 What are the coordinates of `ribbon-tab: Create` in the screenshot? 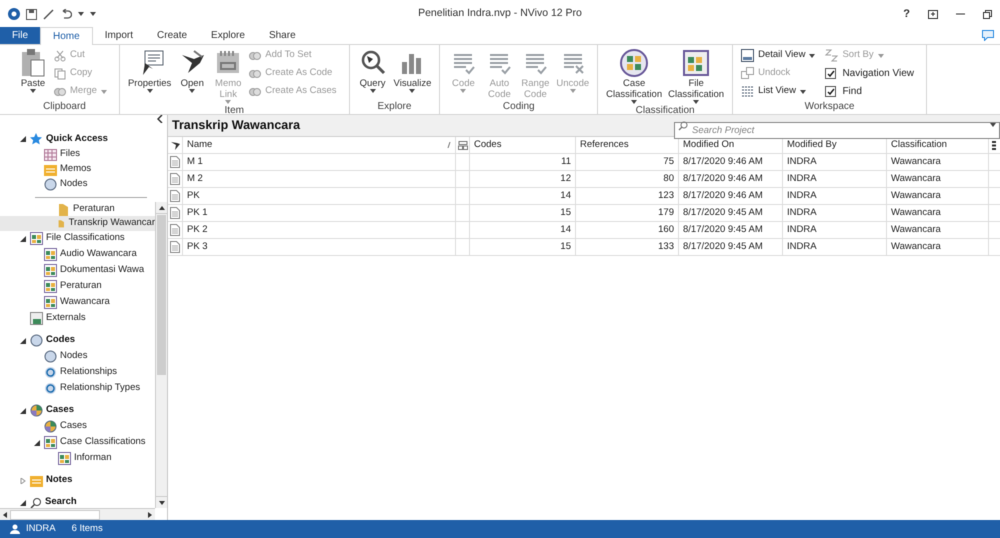 It's located at (172, 35).